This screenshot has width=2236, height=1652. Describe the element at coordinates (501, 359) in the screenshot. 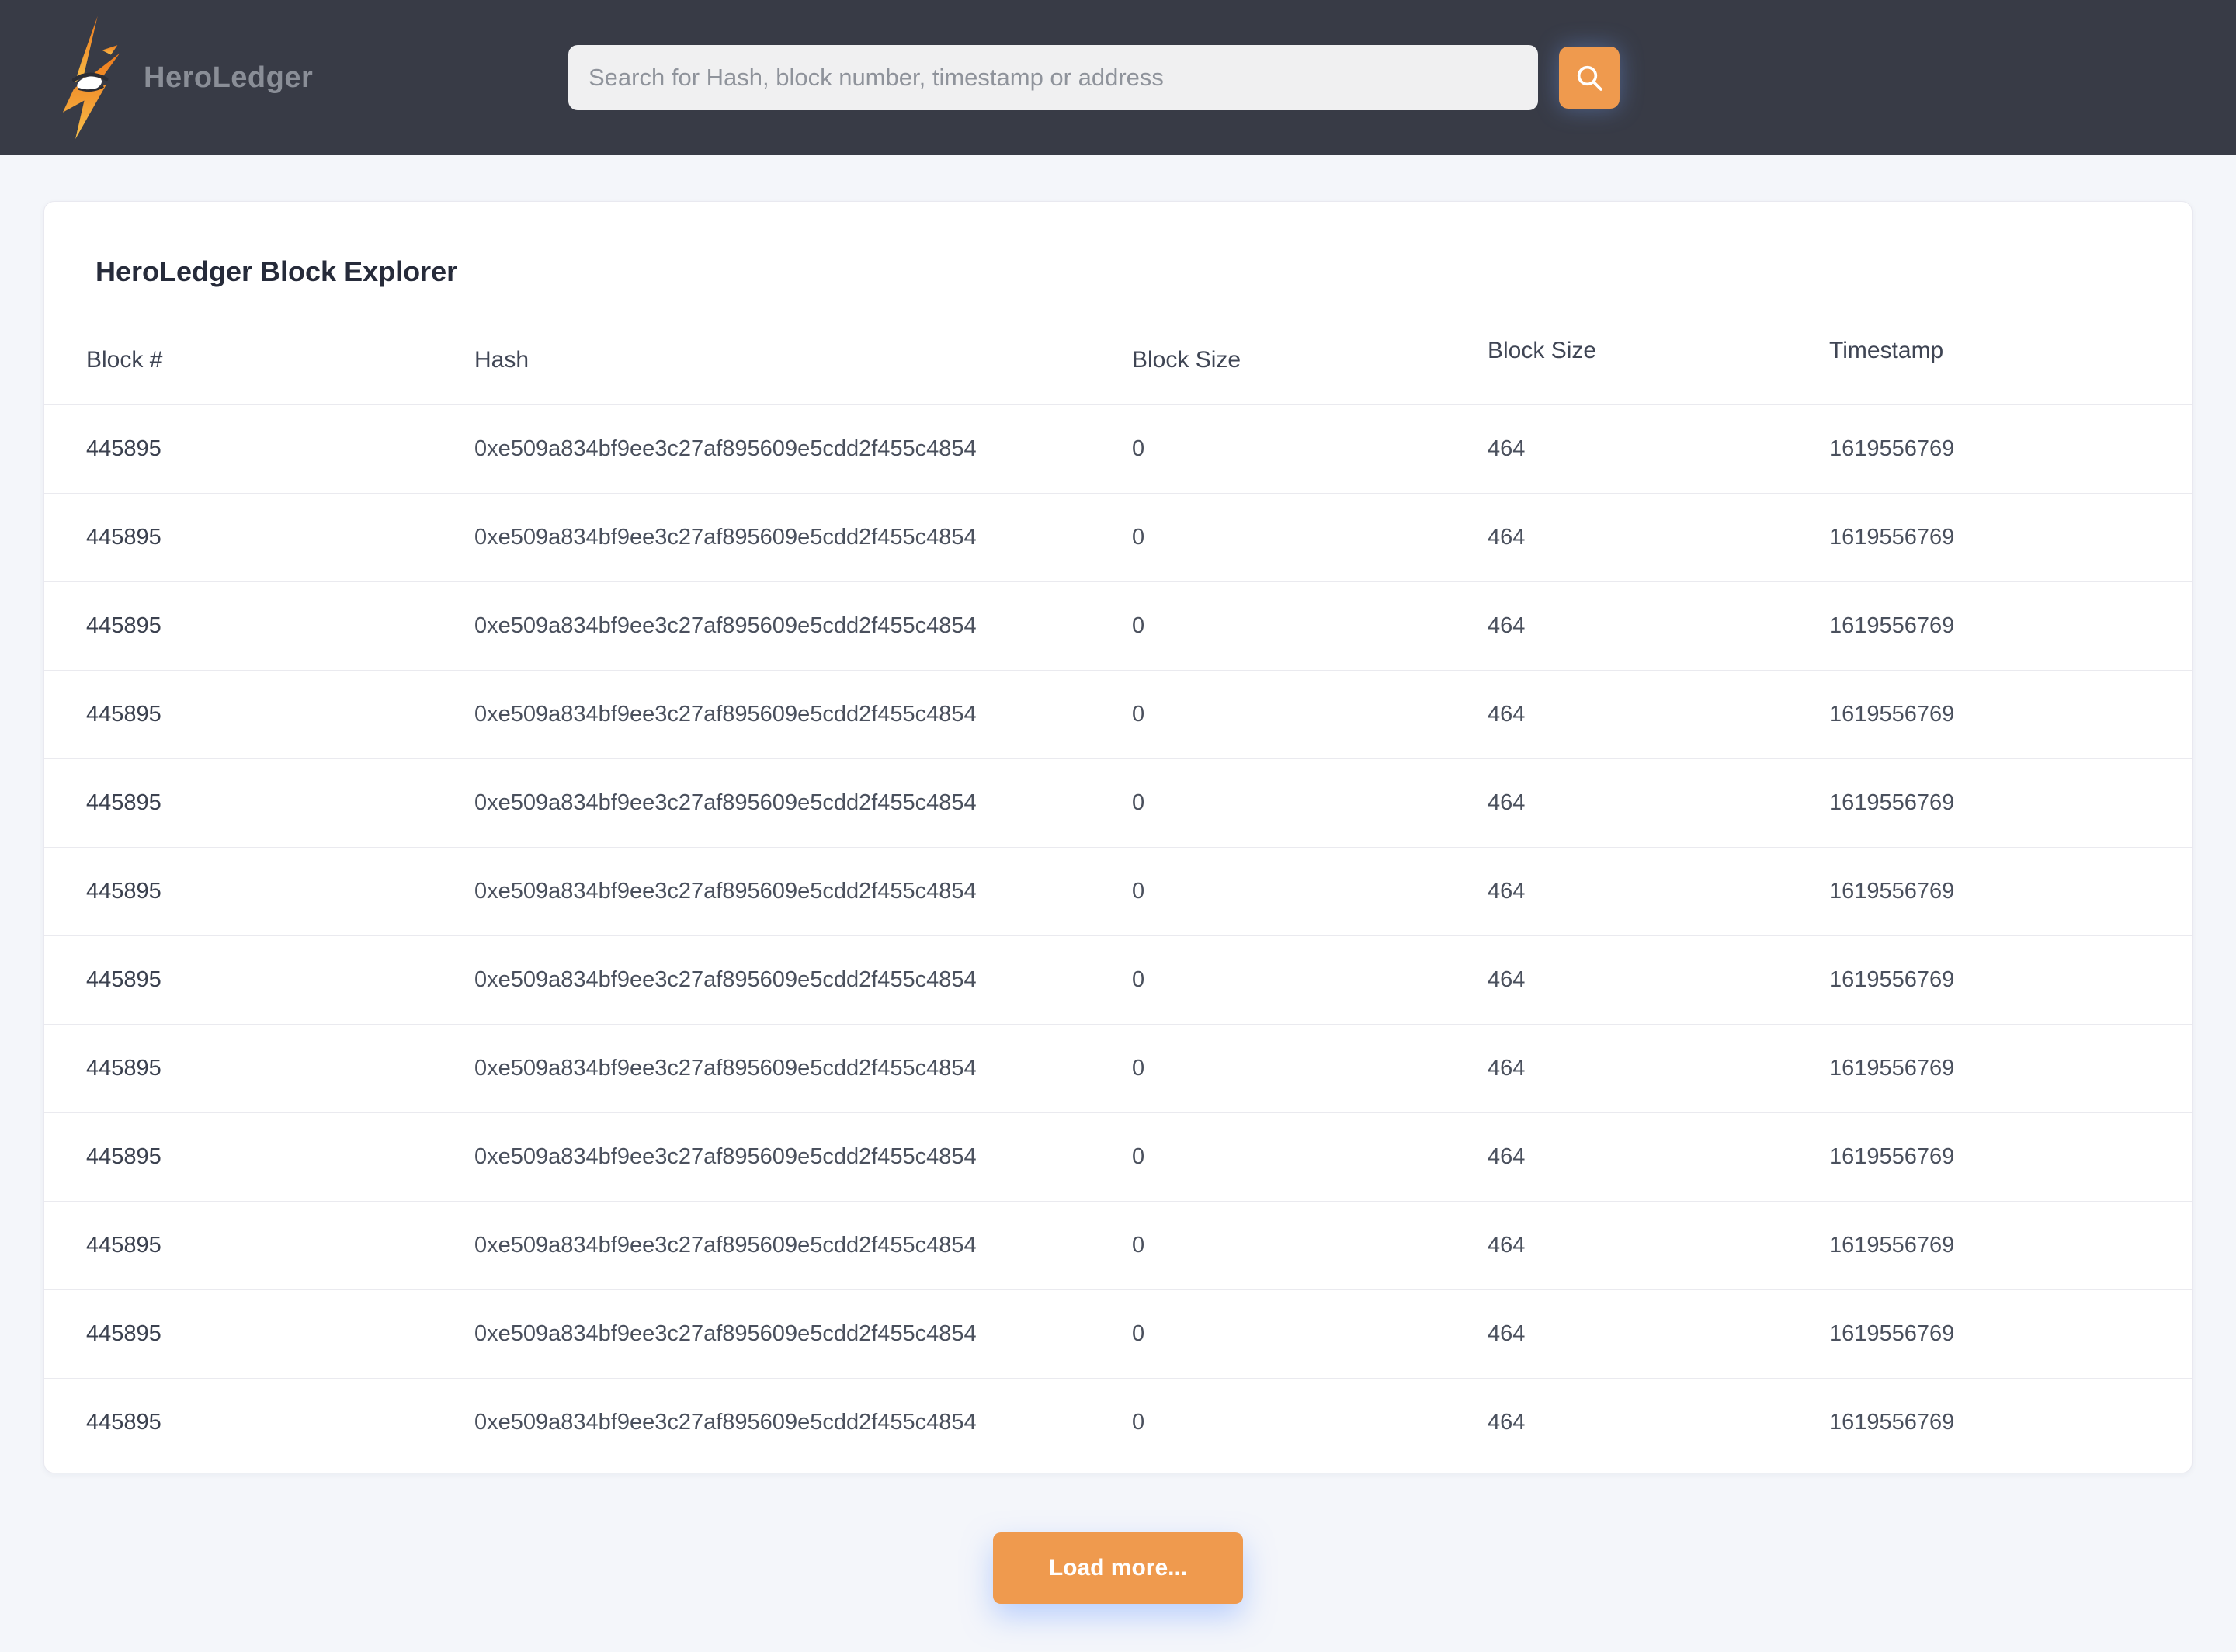

I see `column-header-hash: Hash` at that location.